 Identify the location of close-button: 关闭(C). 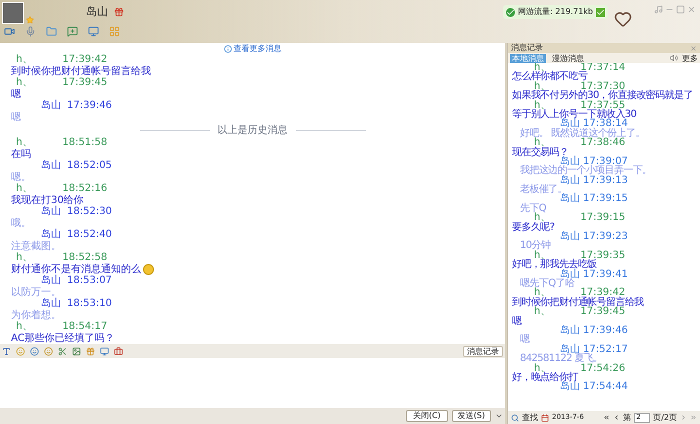
(427, 416).